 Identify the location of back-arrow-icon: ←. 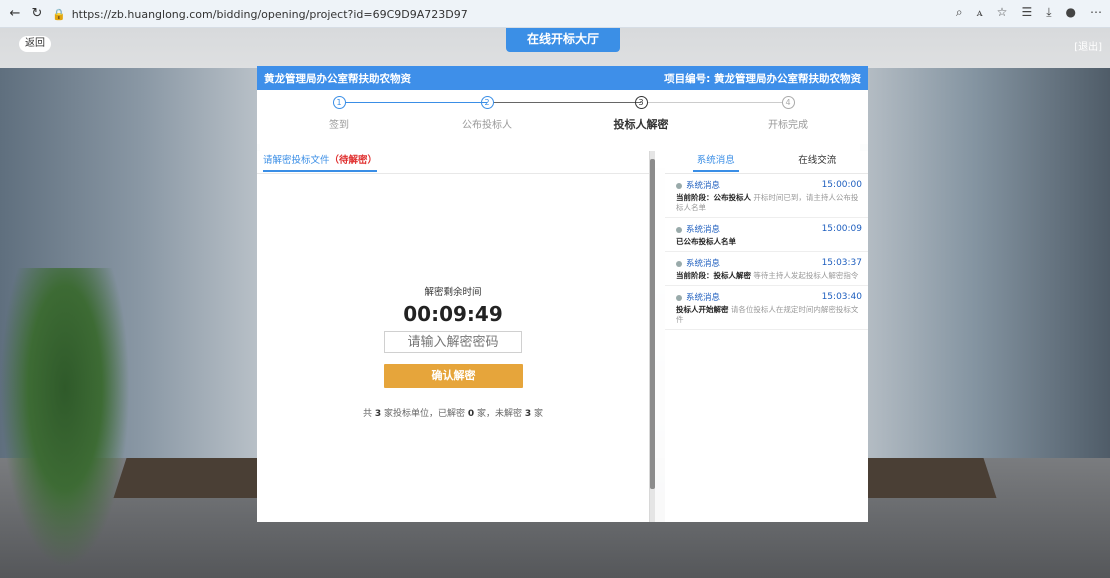
(15, 13).